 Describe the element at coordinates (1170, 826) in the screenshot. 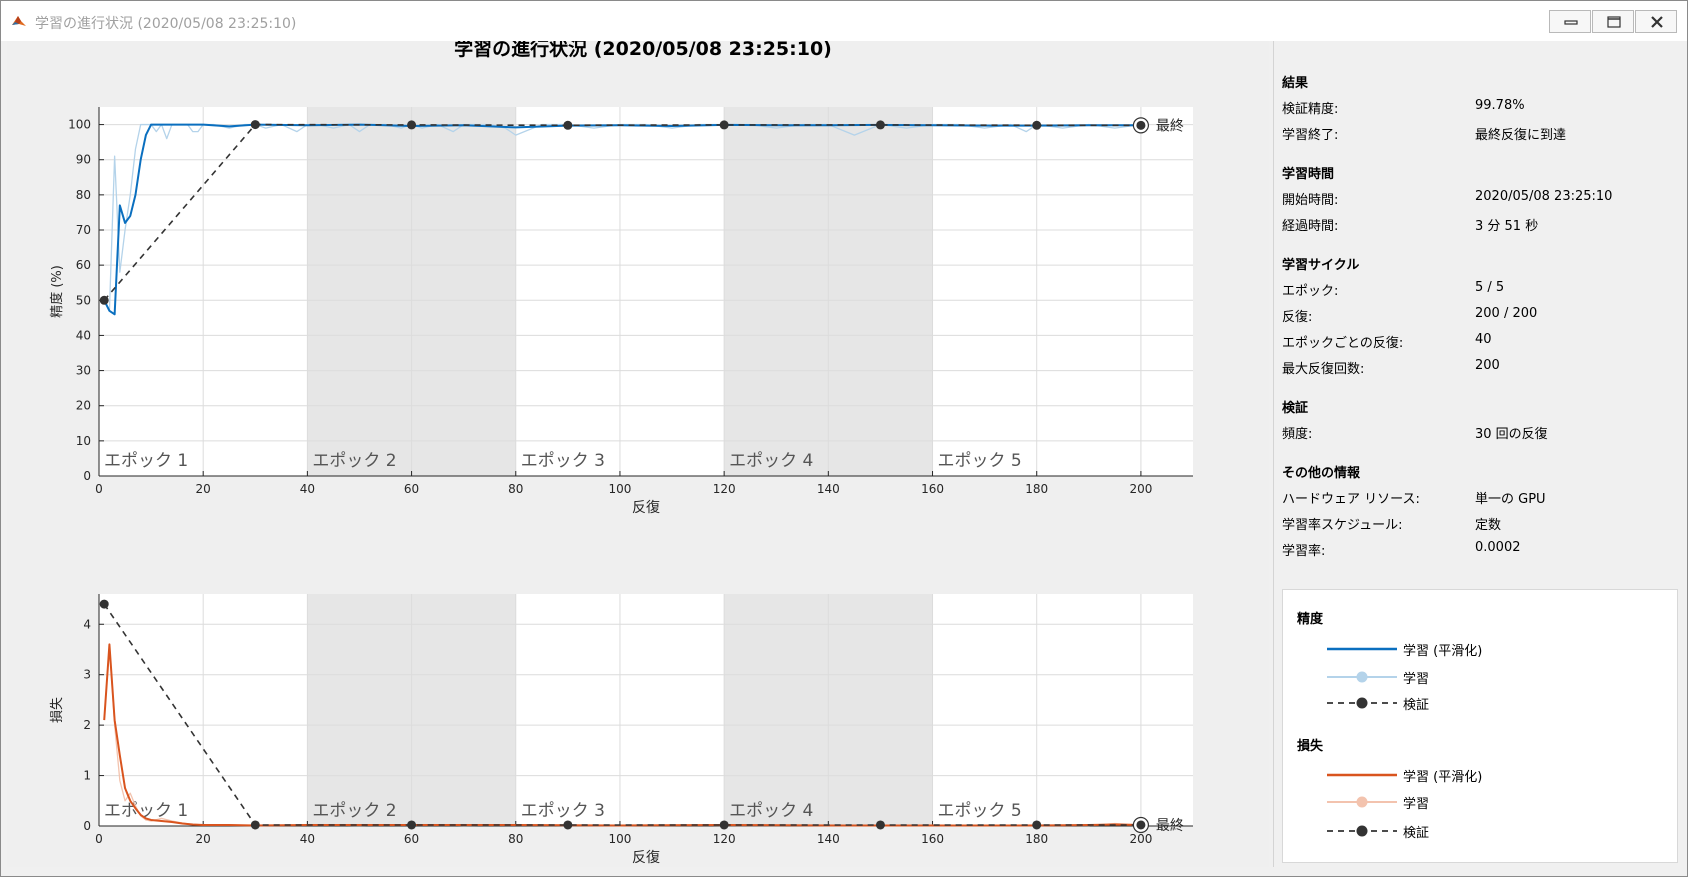

I see `loss-final-label: 最終` at that location.